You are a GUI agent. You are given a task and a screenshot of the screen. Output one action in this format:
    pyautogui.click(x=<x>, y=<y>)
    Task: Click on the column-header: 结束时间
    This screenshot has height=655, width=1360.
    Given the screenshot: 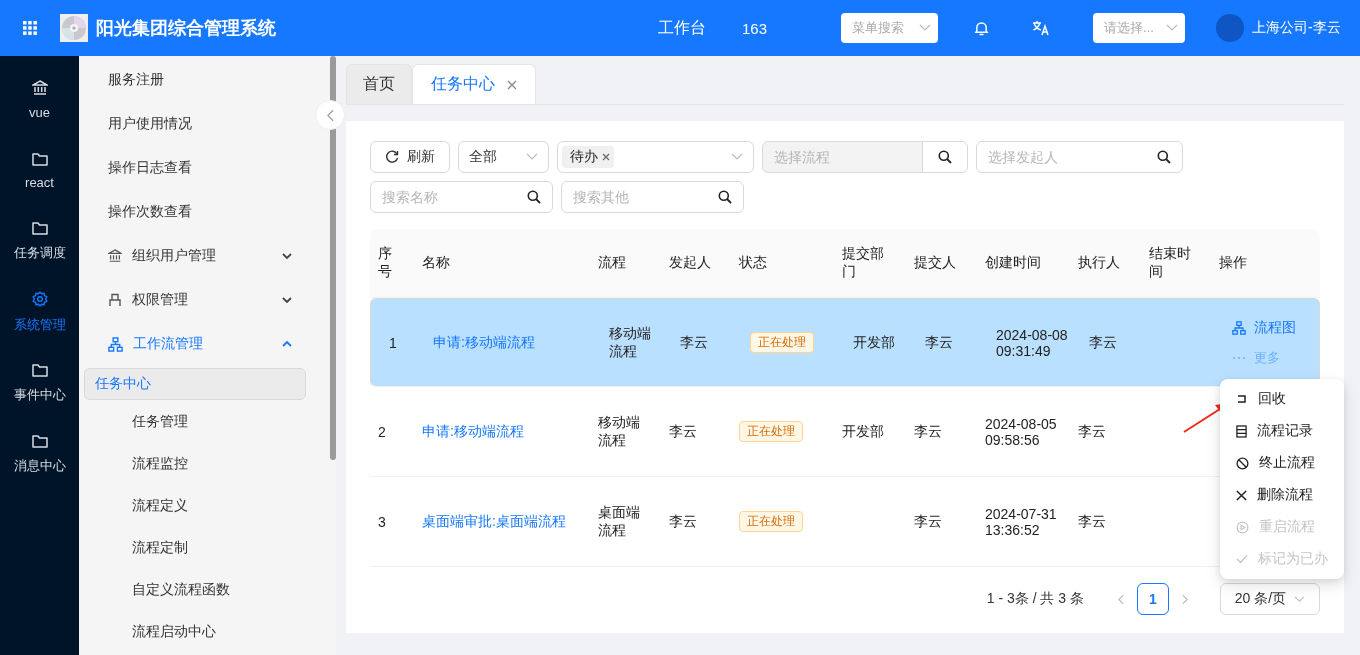 What is the action you would take?
    pyautogui.click(x=1170, y=262)
    